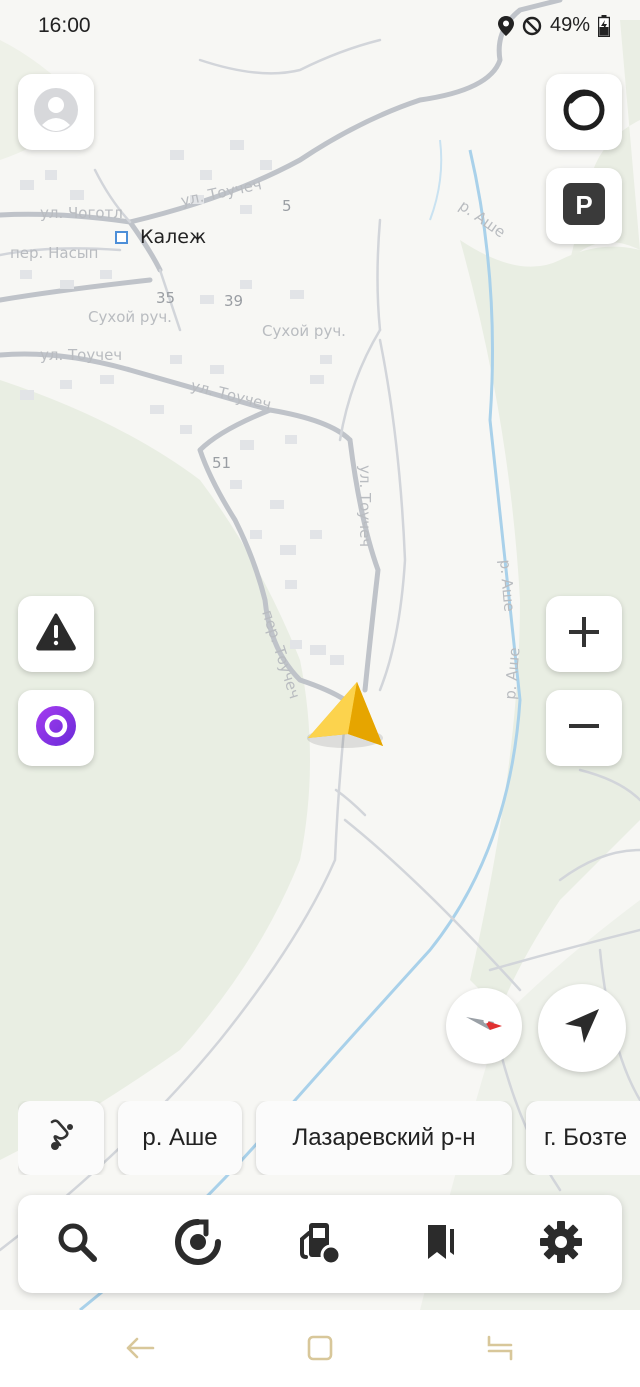  Describe the element at coordinates (384, 1138) in the screenshot. I see `chip-district: Лазаревский р-н` at that location.